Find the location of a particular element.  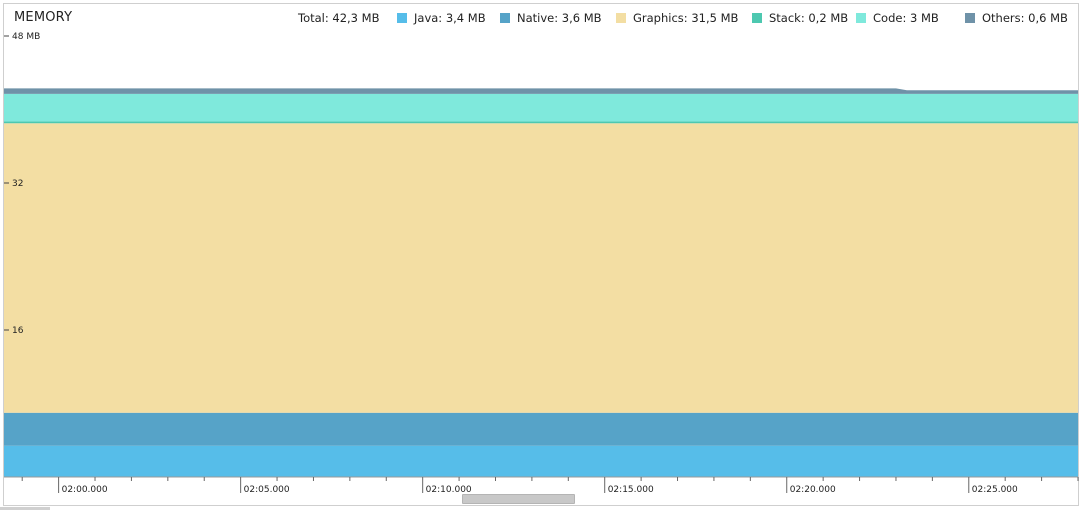

x-tick-label: 02:25.000 is located at coordinates (995, 490).